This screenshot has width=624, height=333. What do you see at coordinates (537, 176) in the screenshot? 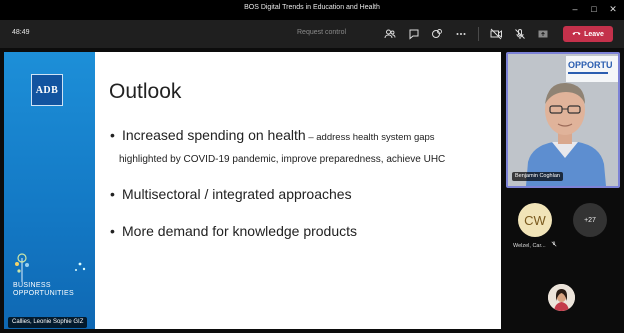
I see `speaker-name-tag: Benjamin Coghlan` at bounding box center [537, 176].